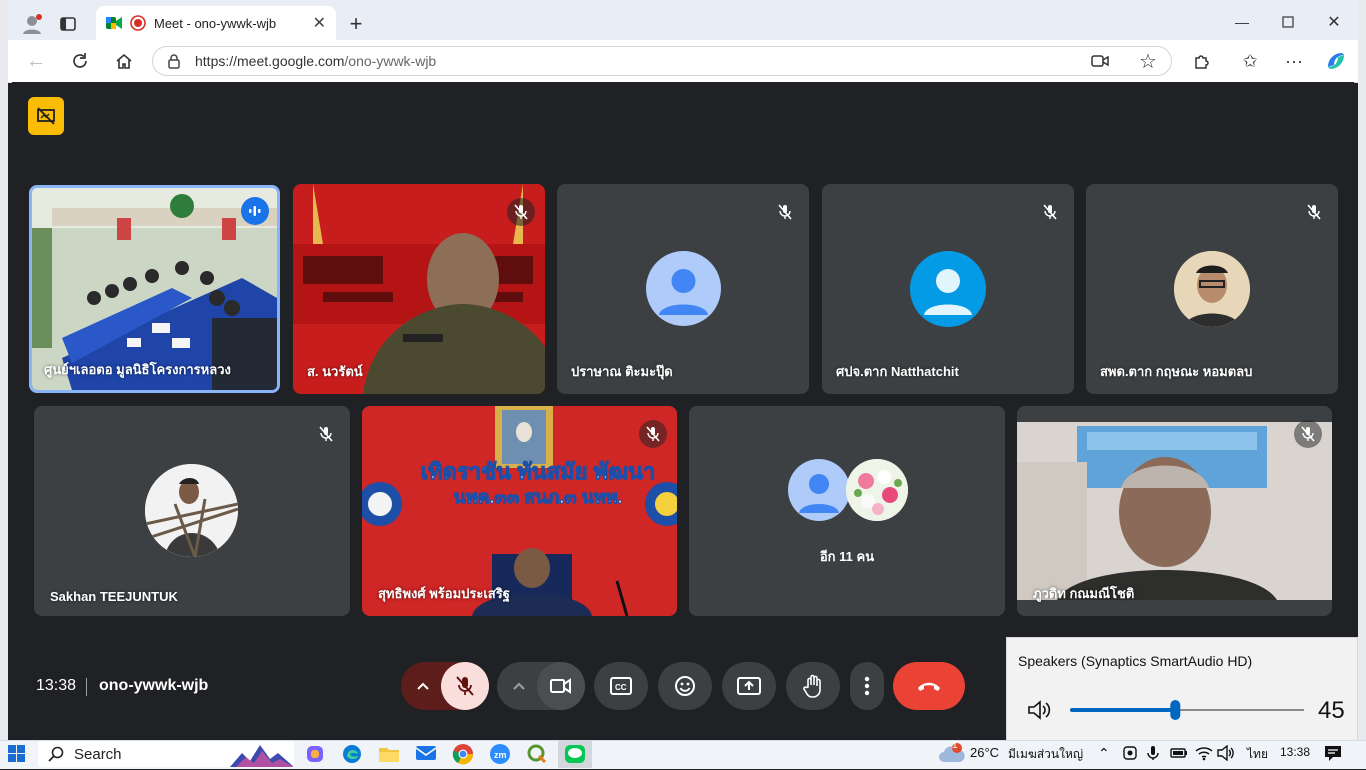 Image resolution: width=1366 pixels, height=770 pixels. I want to click on meeting-clock: 13:38, so click(56, 685).